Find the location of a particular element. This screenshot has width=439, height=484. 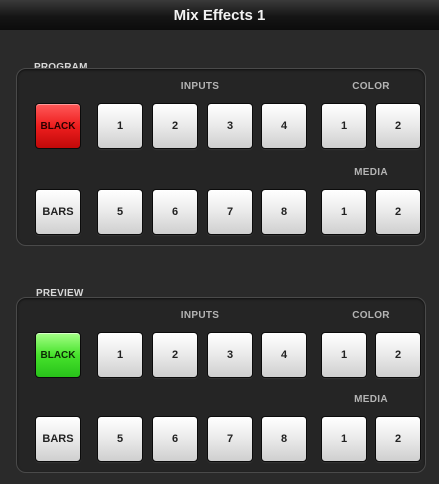

preview-input-7-button: 7 is located at coordinates (230, 439).